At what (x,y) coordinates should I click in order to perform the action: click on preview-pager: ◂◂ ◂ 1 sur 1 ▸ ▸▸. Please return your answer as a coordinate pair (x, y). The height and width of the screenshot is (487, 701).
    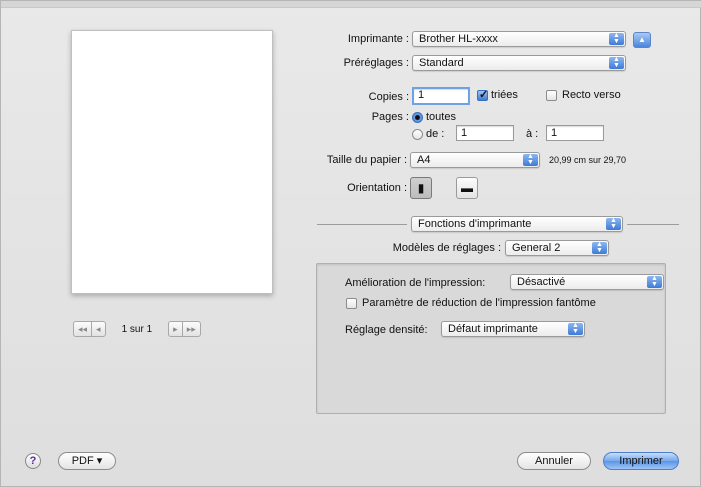
    Looking at the image, I should click on (137, 329).